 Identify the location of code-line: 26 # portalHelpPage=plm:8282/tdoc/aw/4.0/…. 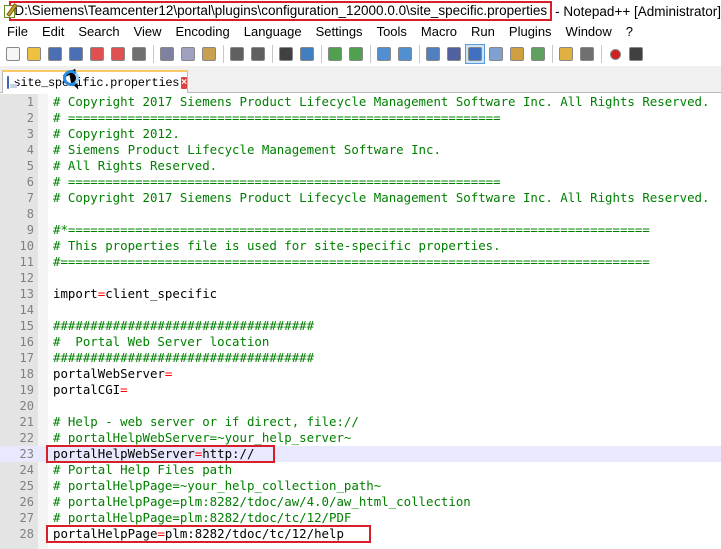
(360, 502).